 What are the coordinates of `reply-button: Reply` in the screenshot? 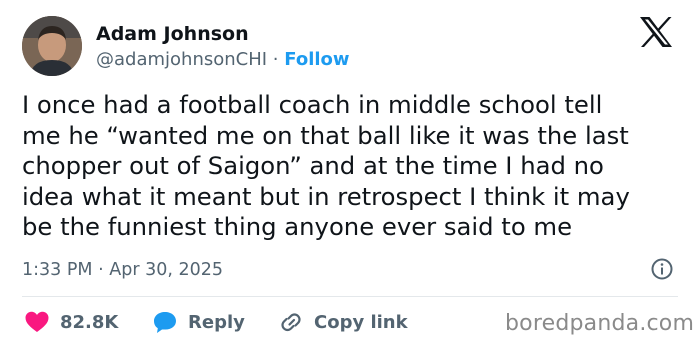 It's located at (198, 322).